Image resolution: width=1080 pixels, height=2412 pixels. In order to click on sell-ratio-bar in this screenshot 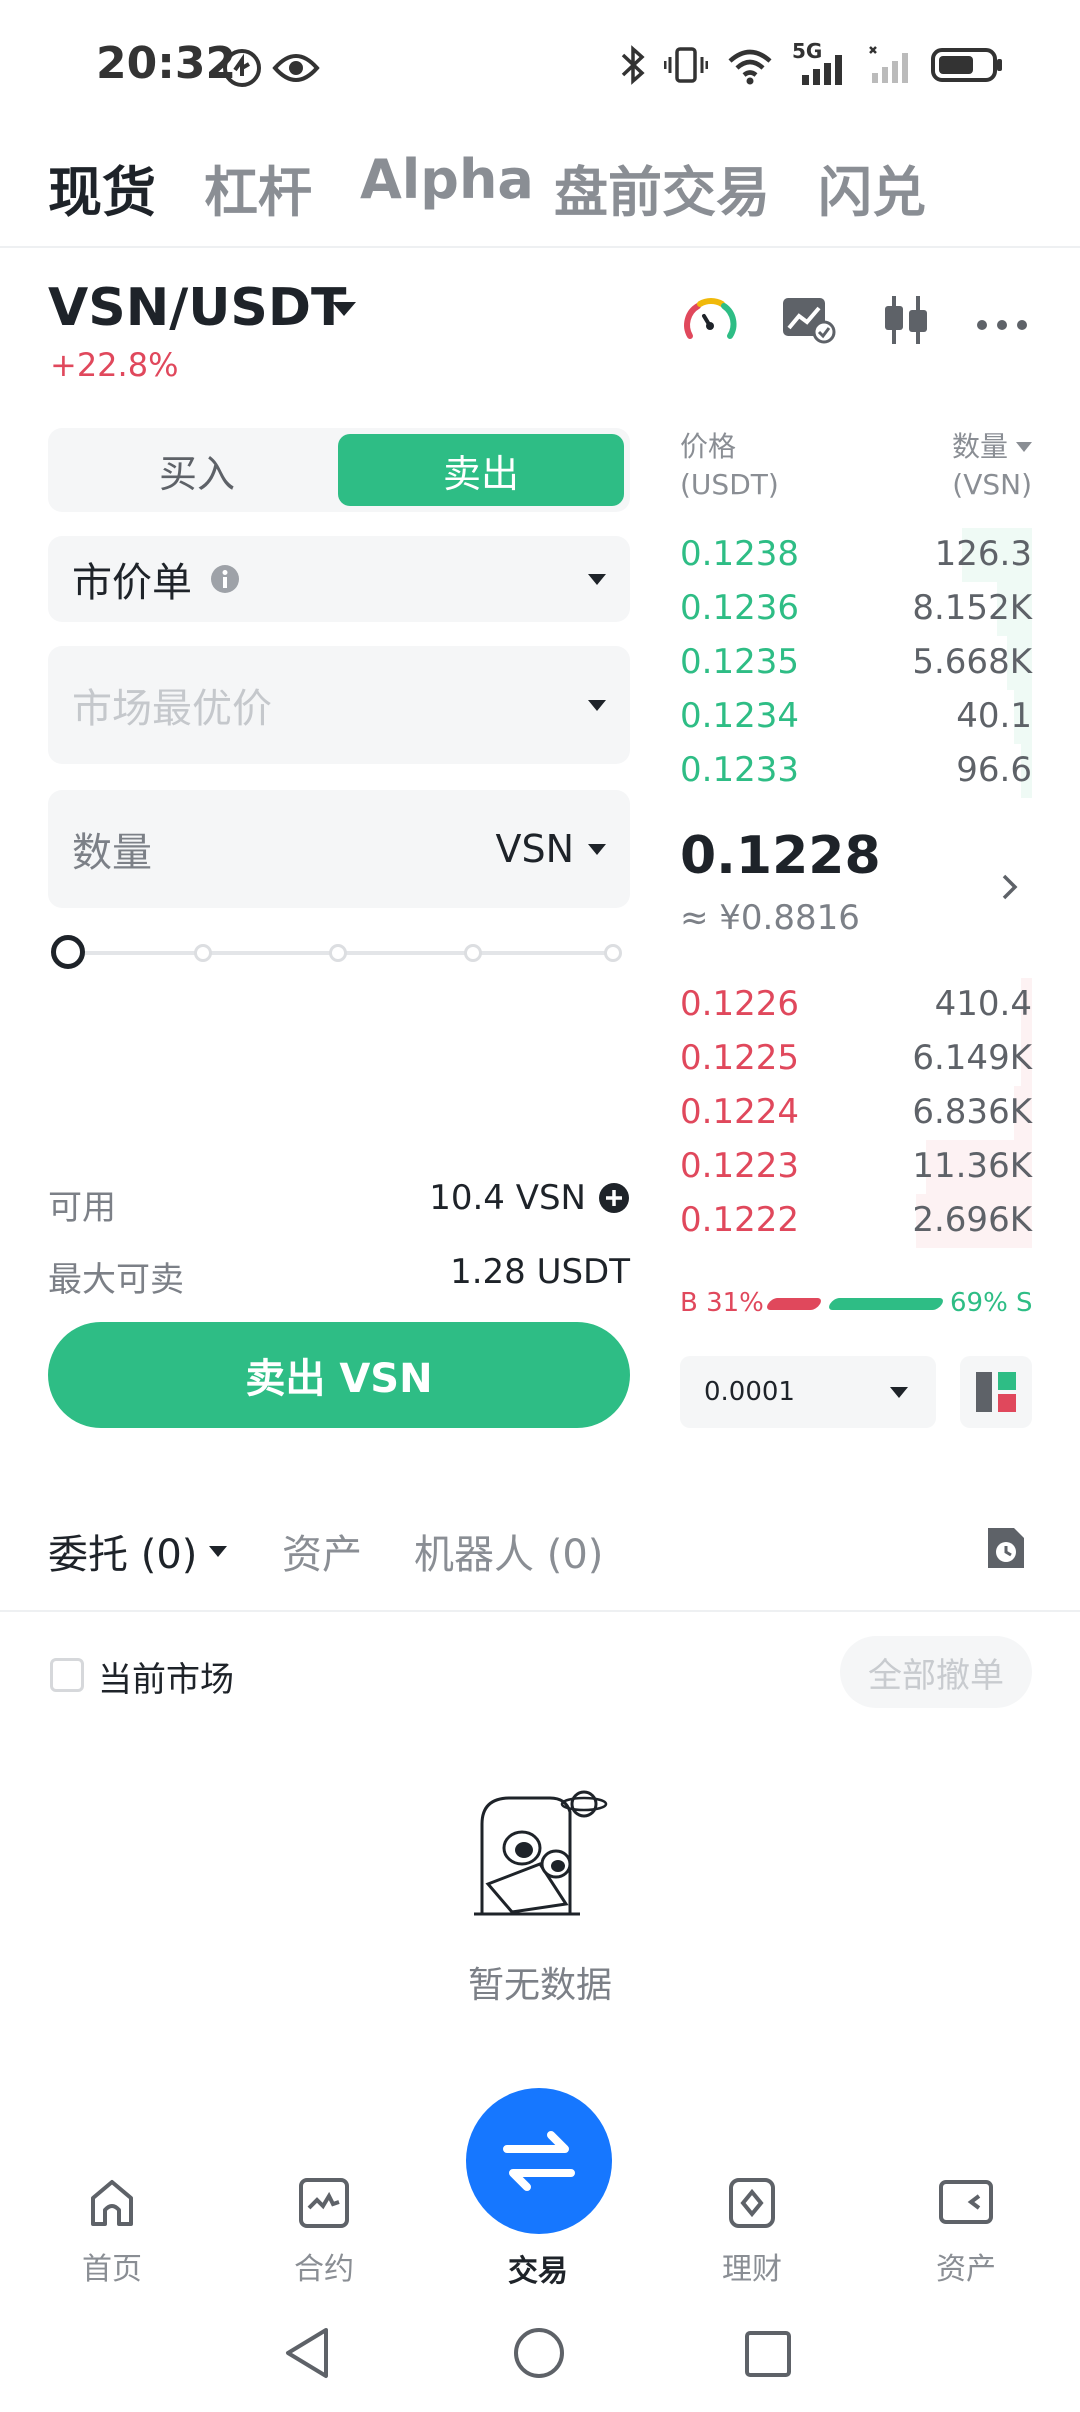, I will do `click(886, 1304)`.